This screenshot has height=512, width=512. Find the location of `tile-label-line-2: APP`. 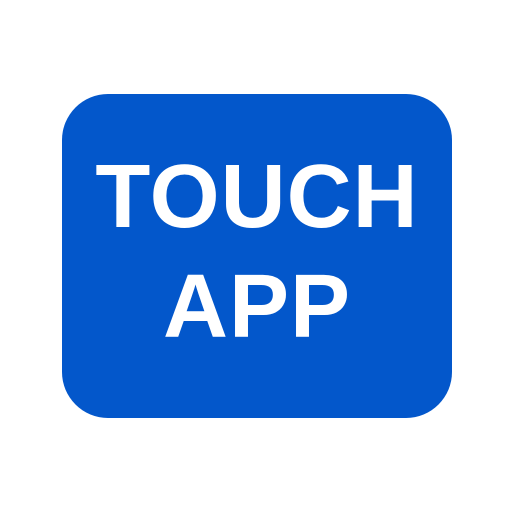

tile-label-line-2: APP is located at coordinates (257, 307).